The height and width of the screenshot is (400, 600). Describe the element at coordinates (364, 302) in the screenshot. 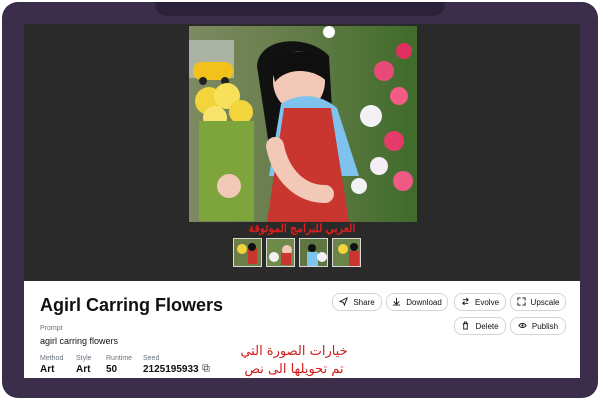

I see `share-label: Share` at that location.